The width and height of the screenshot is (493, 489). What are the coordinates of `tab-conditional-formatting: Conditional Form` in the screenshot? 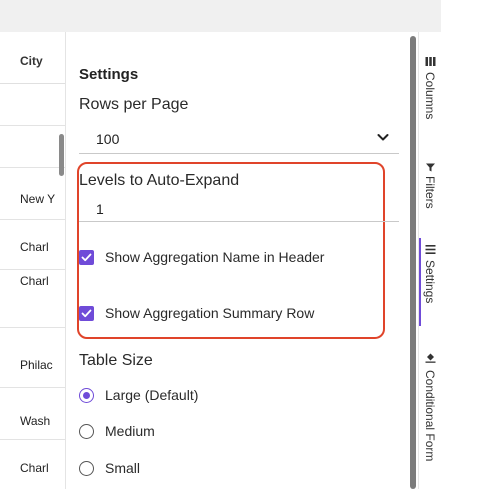 It's located at (430, 418).